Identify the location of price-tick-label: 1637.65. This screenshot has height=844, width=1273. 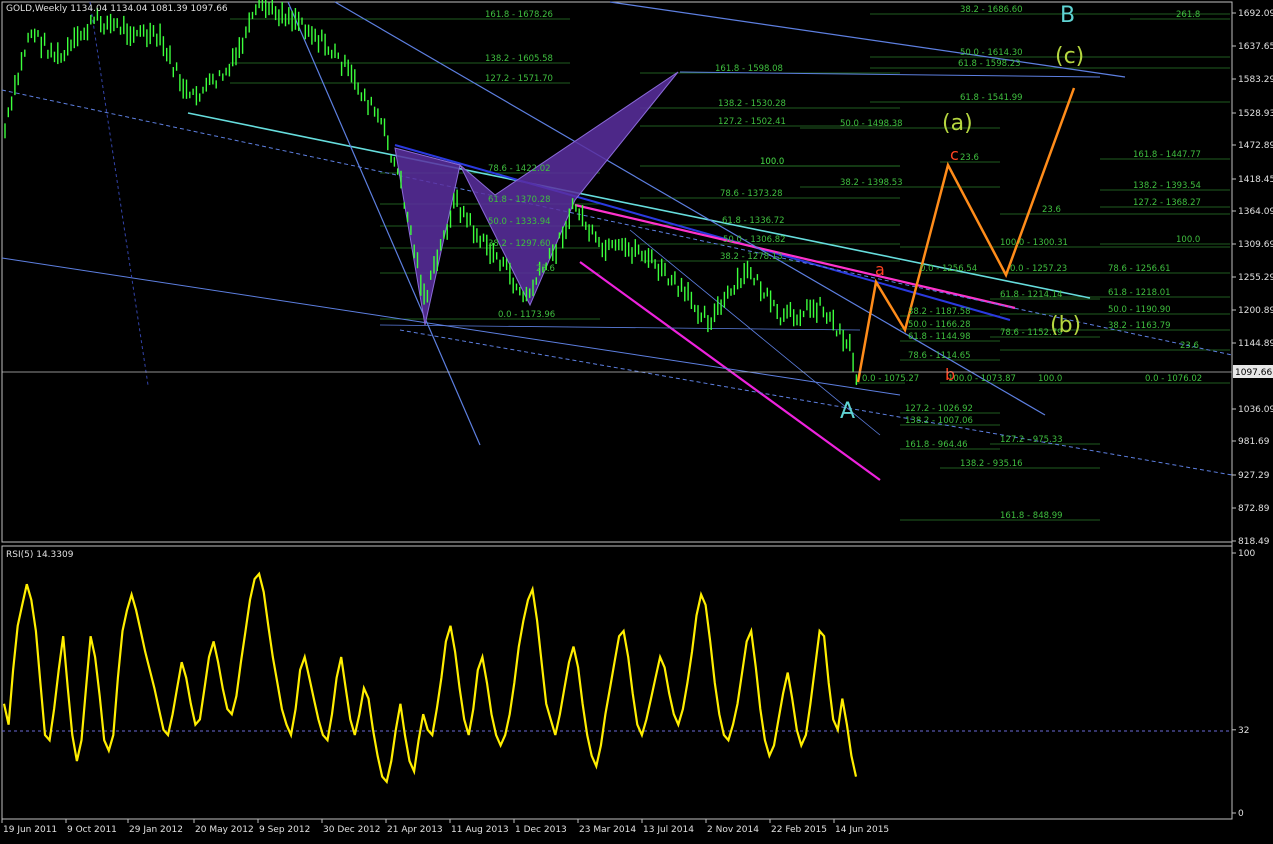
(1255, 47).